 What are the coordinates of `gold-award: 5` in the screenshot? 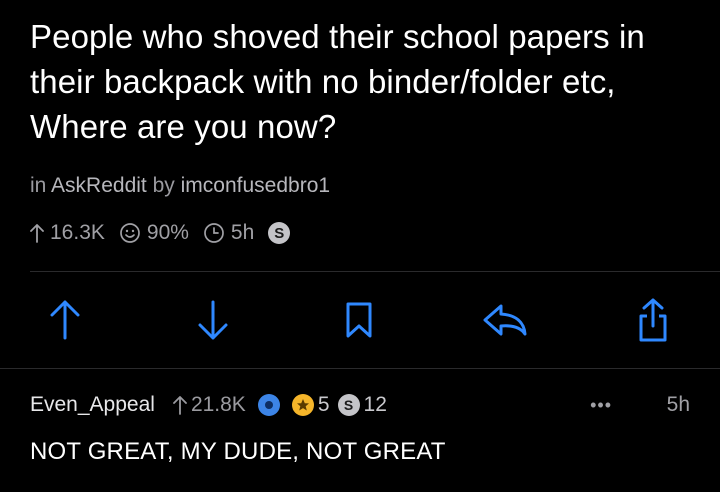 It's located at (310, 405).